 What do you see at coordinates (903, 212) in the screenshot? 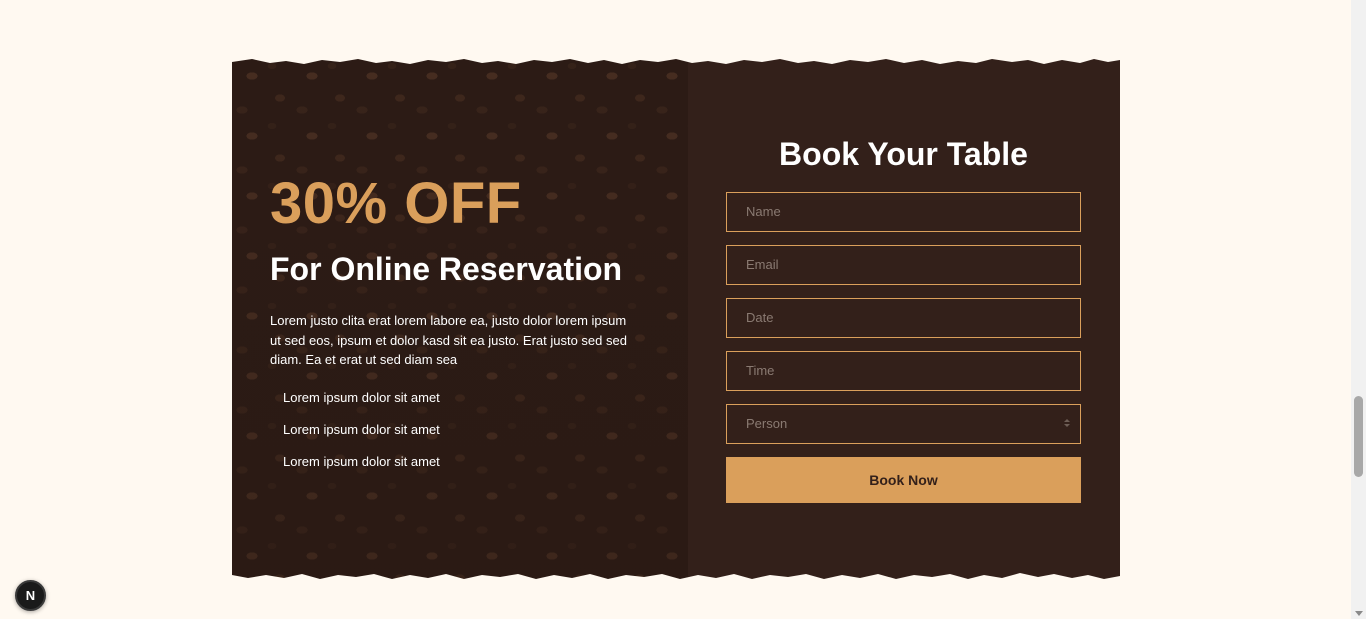
I see `name-input: Name` at bounding box center [903, 212].